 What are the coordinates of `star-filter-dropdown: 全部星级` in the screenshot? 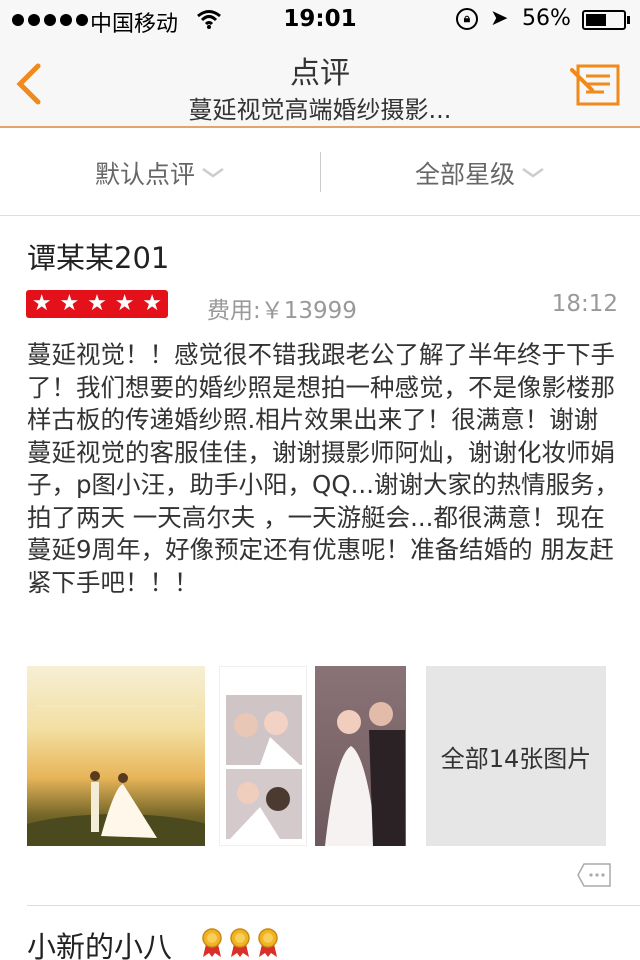 It's located at (480, 173).